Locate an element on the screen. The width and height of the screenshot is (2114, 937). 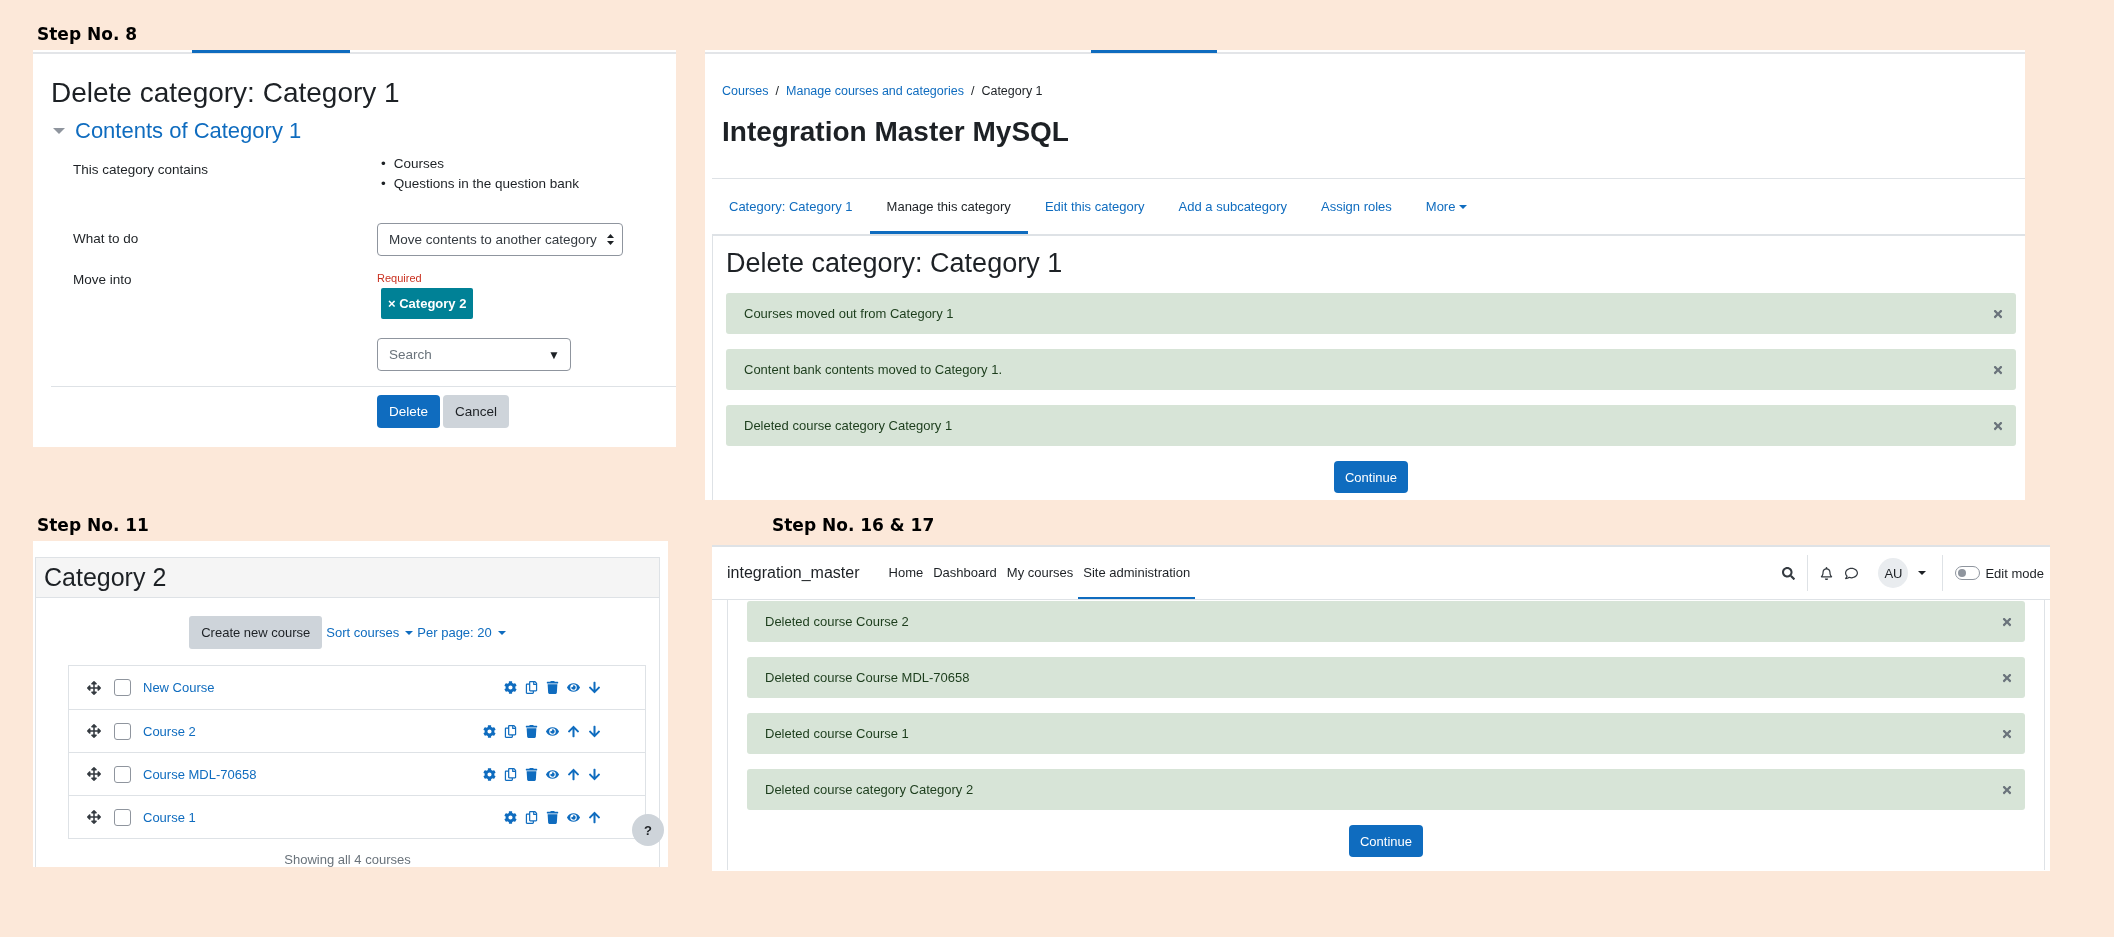
breadcrumb-item: Manage courses and categories is located at coordinates (875, 91).